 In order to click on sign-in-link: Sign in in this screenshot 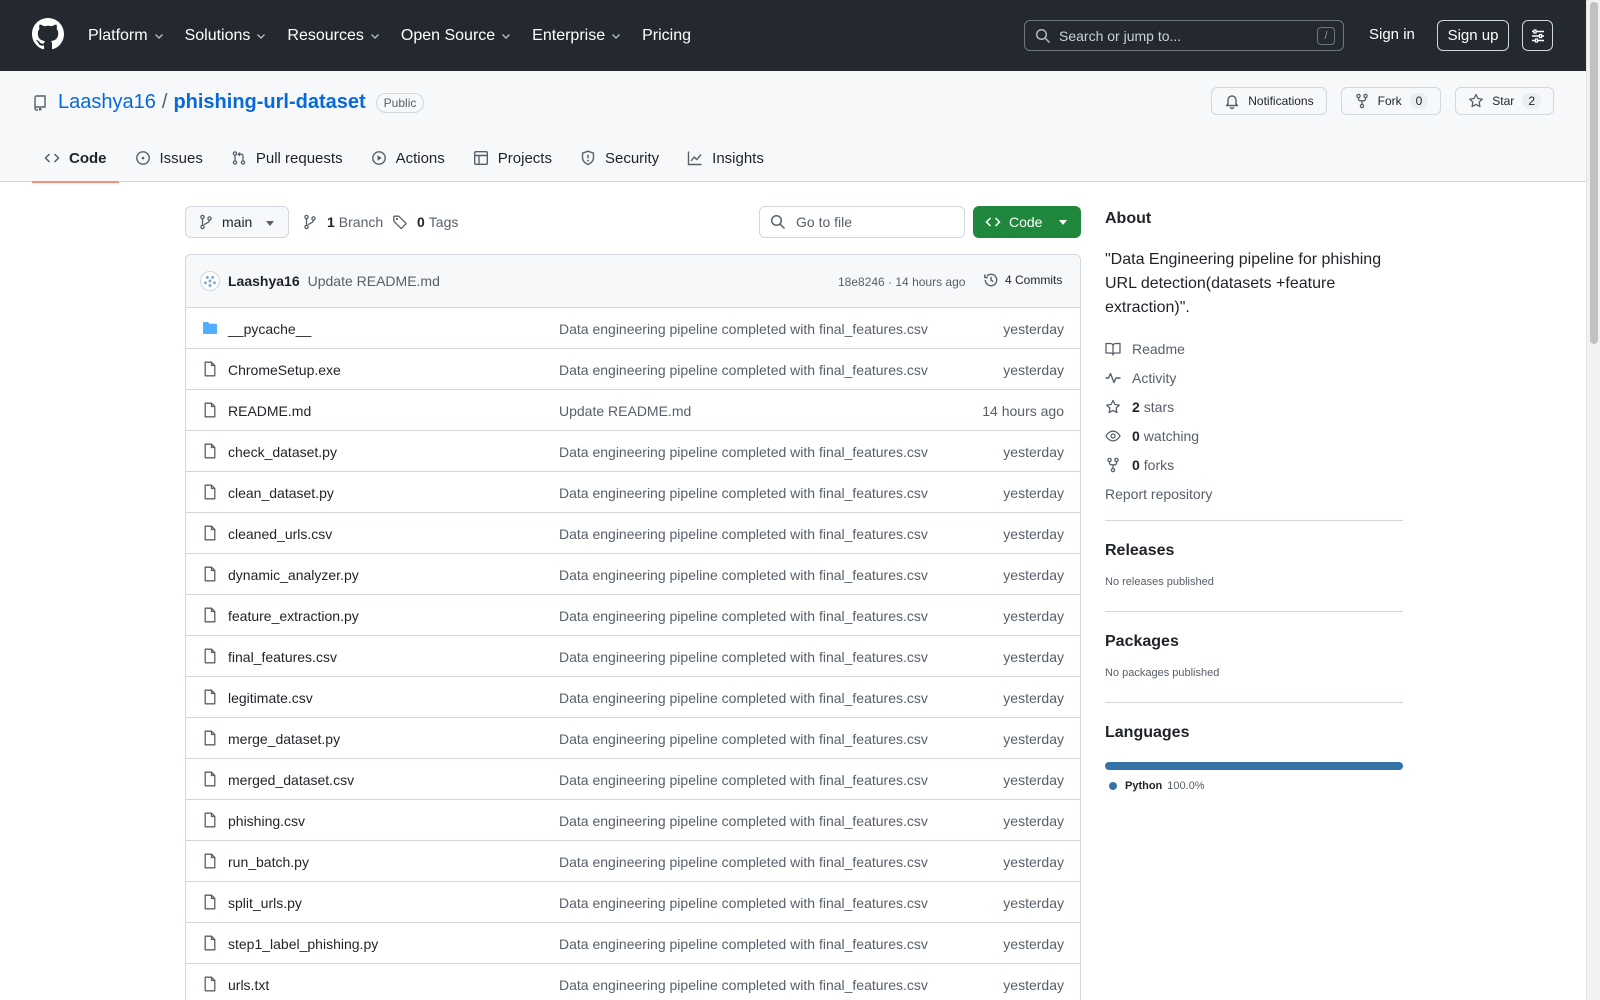, I will do `click(1392, 34)`.